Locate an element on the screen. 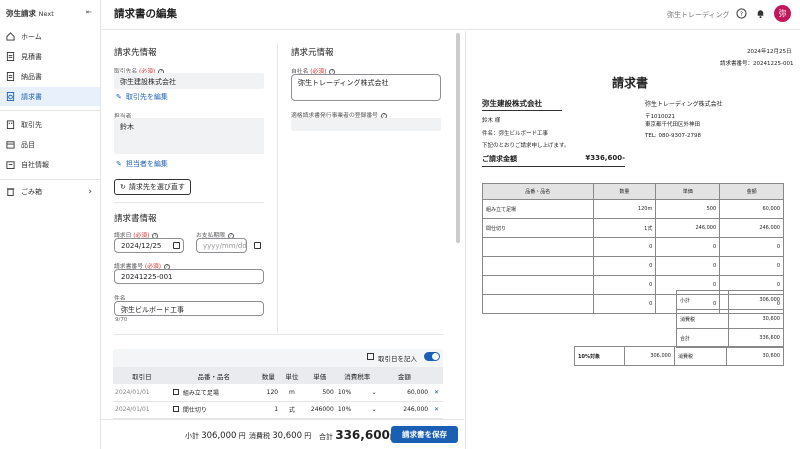 This screenshot has width=800, height=449. invoice-info-title: 請求書情報 is located at coordinates (135, 219).